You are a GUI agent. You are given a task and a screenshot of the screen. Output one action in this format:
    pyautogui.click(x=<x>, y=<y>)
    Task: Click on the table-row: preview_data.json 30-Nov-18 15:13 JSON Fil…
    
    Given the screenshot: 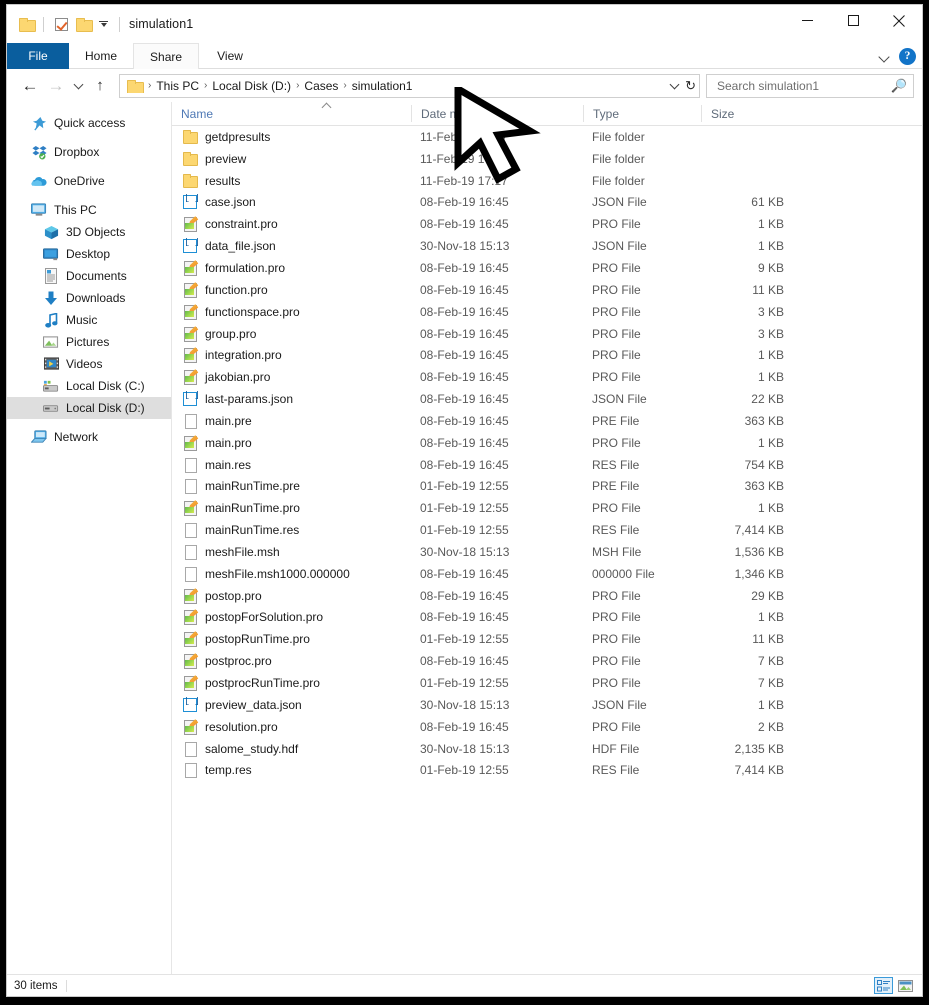 What is the action you would take?
    pyautogui.click(x=547, y=705)
    